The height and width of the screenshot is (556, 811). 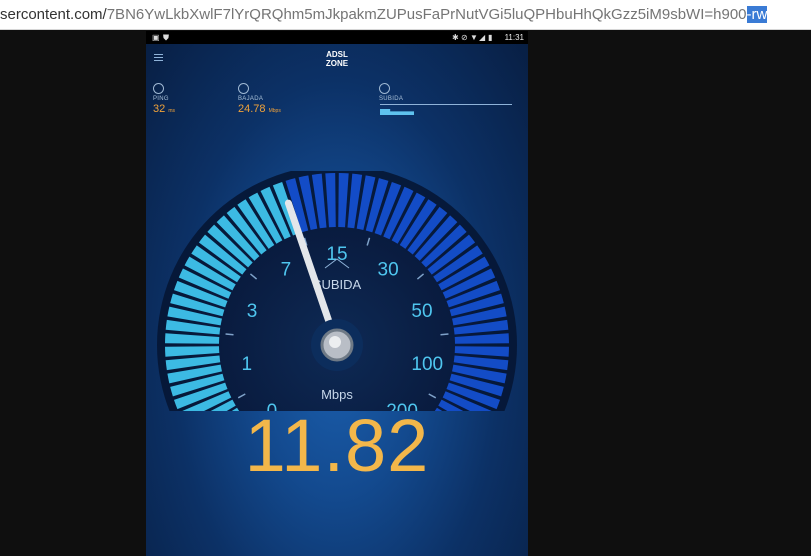 I want to click on gauge-tick-label: 7, so click(x=286, y=270).